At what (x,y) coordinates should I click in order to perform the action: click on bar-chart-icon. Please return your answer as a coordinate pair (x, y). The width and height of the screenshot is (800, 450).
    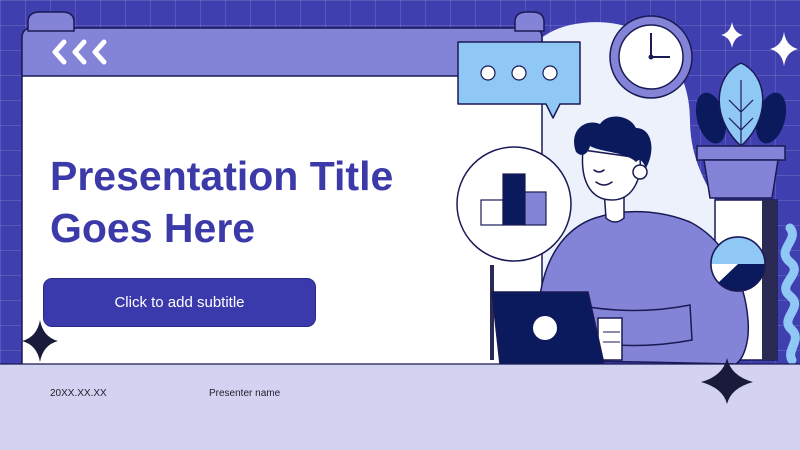
    Looking at the image, I should click on (514, 204).